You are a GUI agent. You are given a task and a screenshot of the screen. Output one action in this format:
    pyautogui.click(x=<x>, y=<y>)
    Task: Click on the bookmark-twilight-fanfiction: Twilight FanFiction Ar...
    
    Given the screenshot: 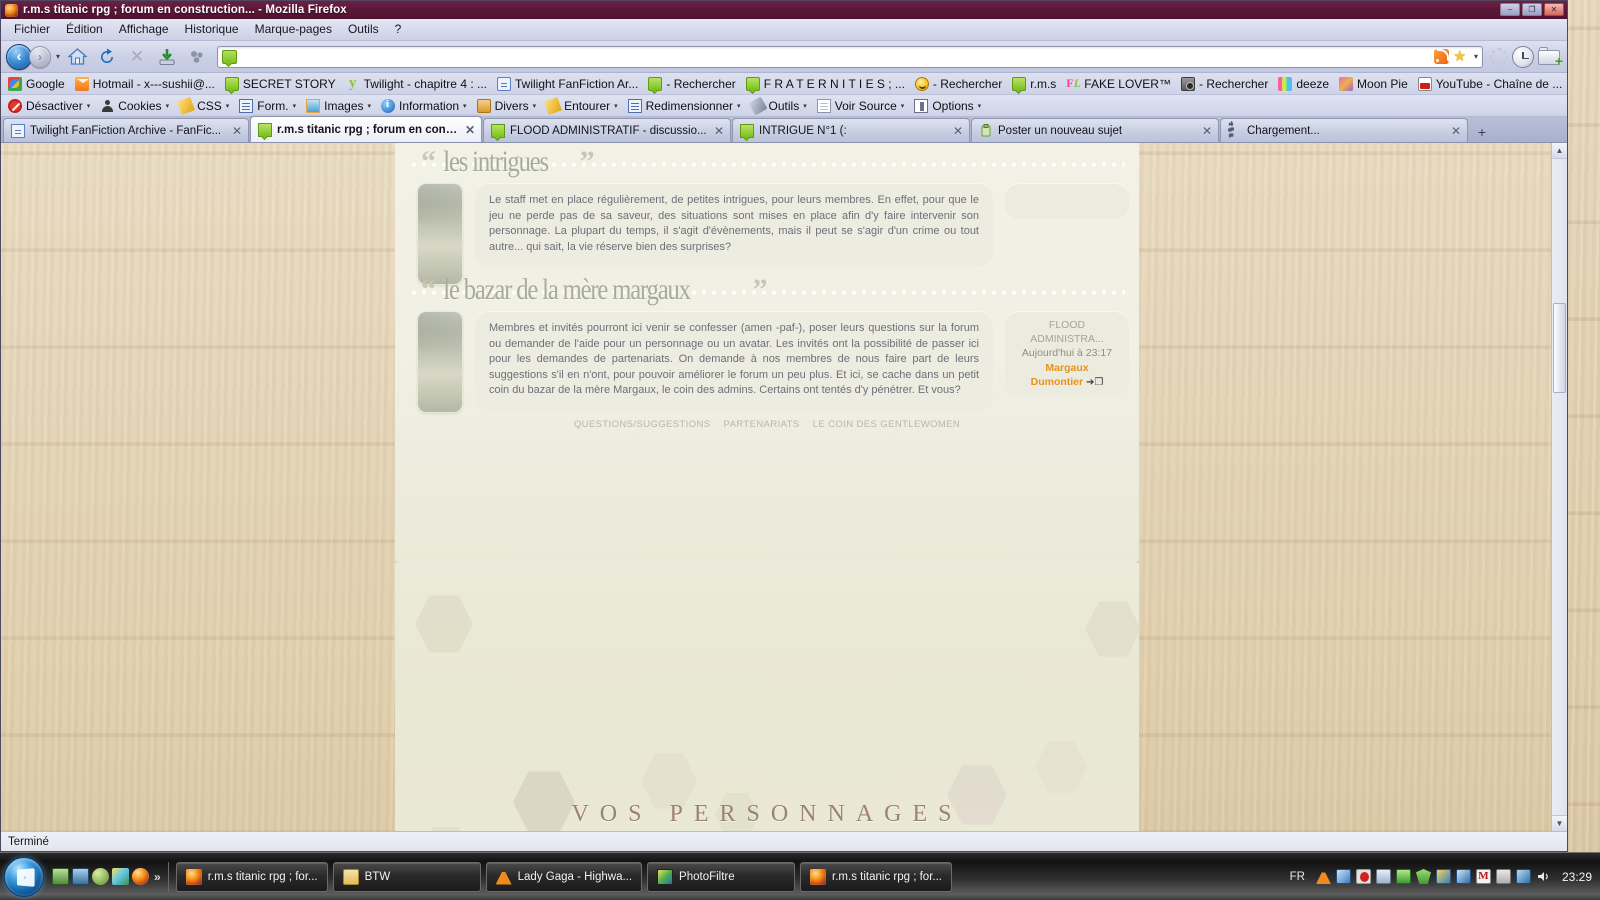 What is the action you would take?
    pyautogui.click(x=567, y=84)
    